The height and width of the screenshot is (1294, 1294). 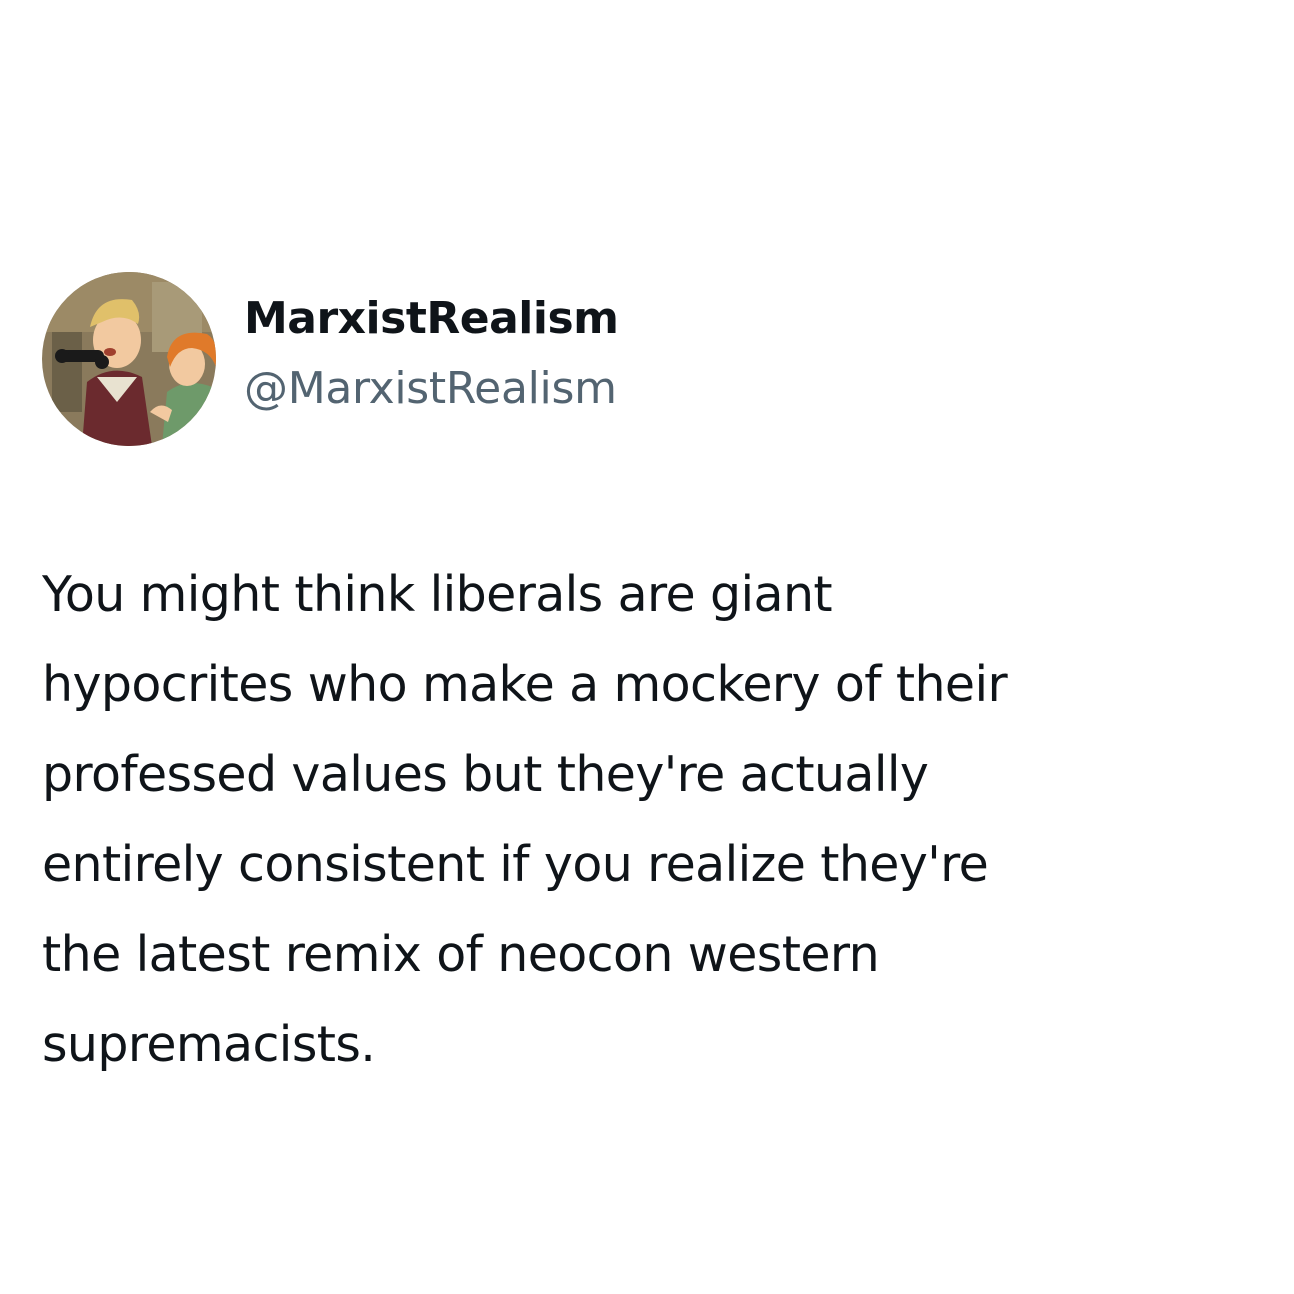 I want to click on tweet-header: MarxistRealism @MarxistRealism, so click(x=330, y=359).